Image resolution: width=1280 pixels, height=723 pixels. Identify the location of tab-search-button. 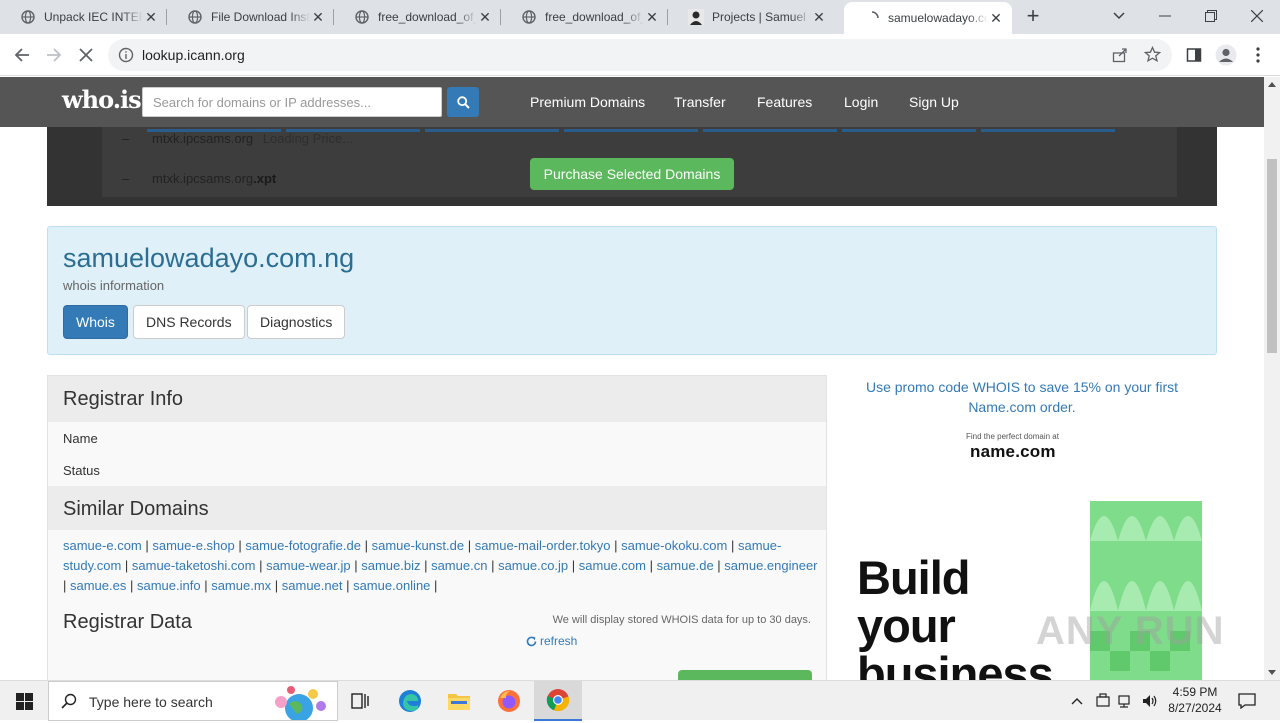
(1119, 16).